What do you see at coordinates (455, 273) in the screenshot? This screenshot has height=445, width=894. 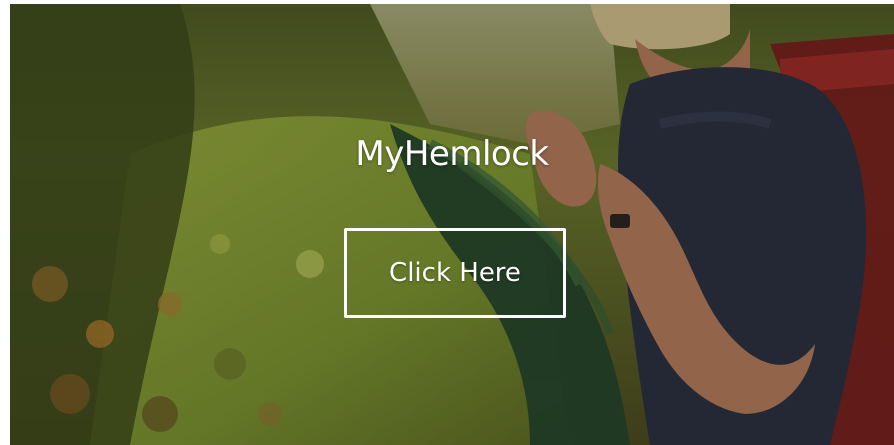 I see `click-here-button: Click Here` at bounding box center [455, 273].